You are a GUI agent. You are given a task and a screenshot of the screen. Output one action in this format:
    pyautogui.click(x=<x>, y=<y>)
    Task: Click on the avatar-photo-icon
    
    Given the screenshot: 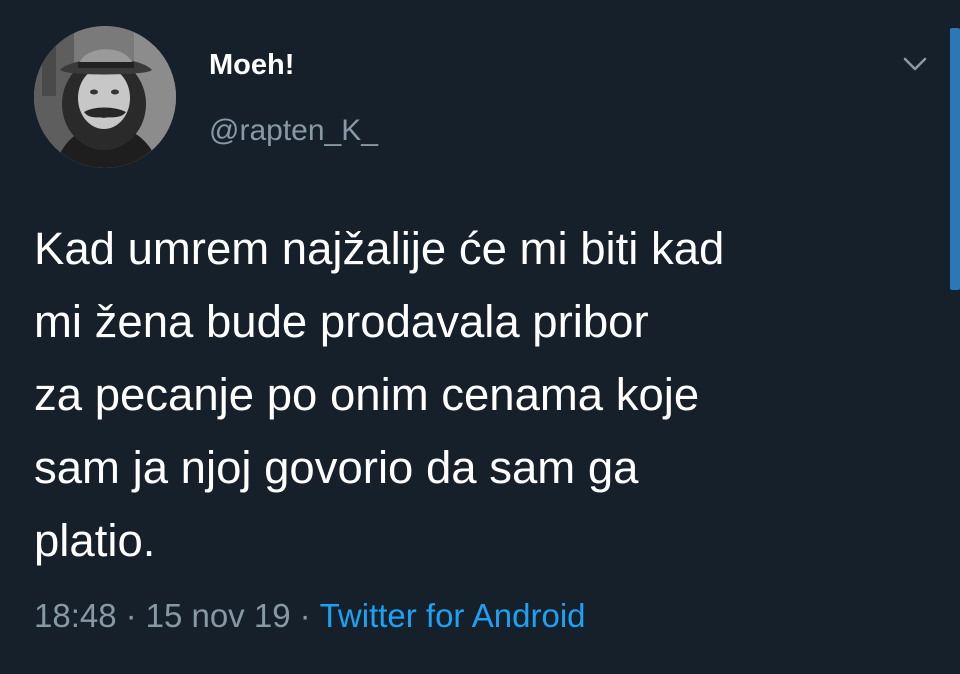 What is the action you would take?
    pyautogui.click(x=105, y=97)
    